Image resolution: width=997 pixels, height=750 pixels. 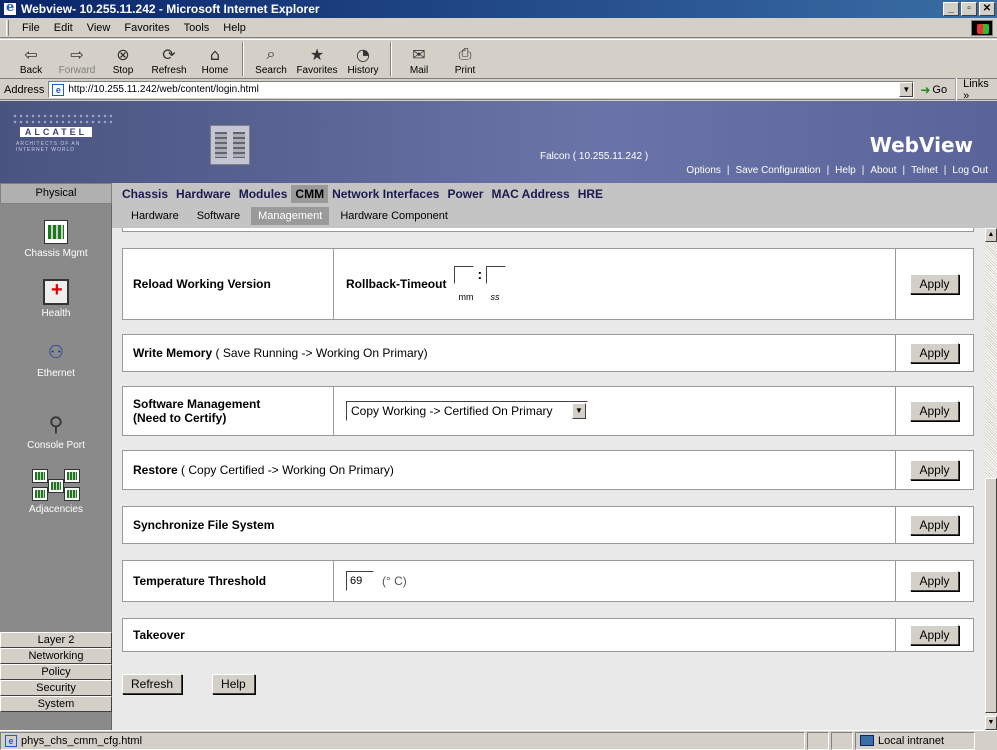 I want to click on save-configuration-link: Save Configuration, so click(x=778, y=170).